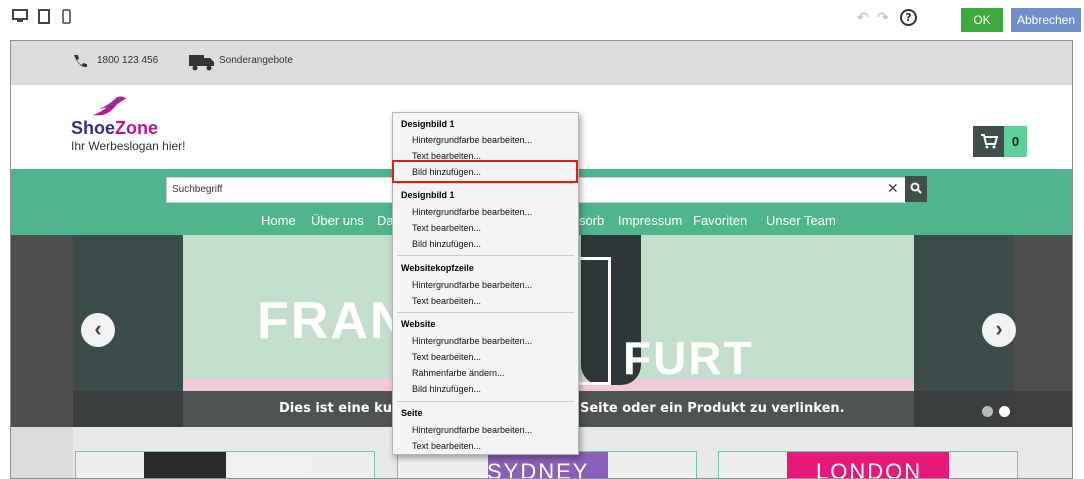  I want to click on nav-item-favorites: Favoriten, so click(720, 220).